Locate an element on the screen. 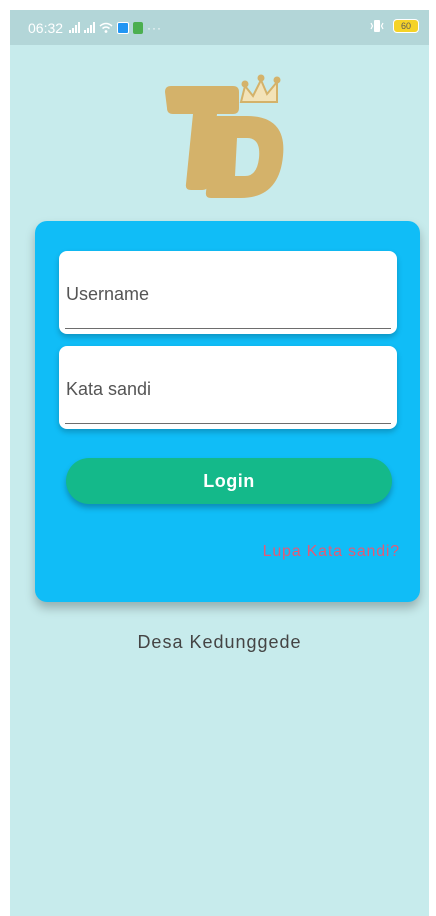 This screenshot has height=916, width=436. crown-icon is located at coordinates (260, 88).